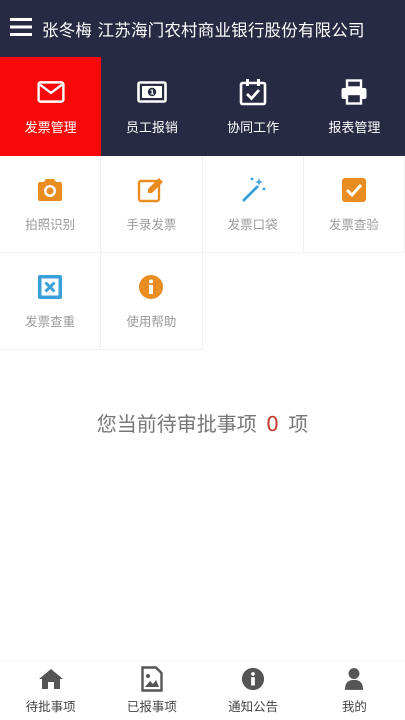 Image resolution: width=405 pixels, height=720 pixels. What do you see at coordinates (151, 128) in the screenshot?
I see `topnav-label: 员工报销` at bounding box center [151, 128].